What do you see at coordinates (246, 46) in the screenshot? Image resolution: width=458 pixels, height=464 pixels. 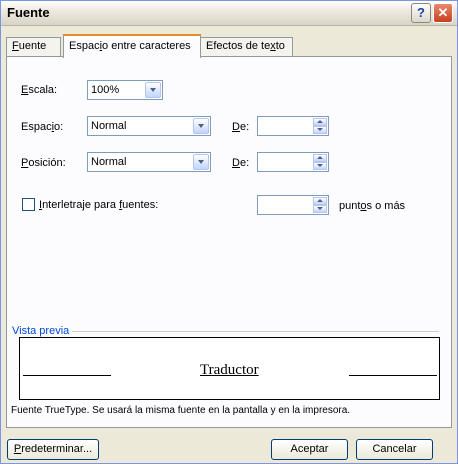 I see `tab-efectos-de-texto: Efectos de texto` at bounding box center [246, 46].